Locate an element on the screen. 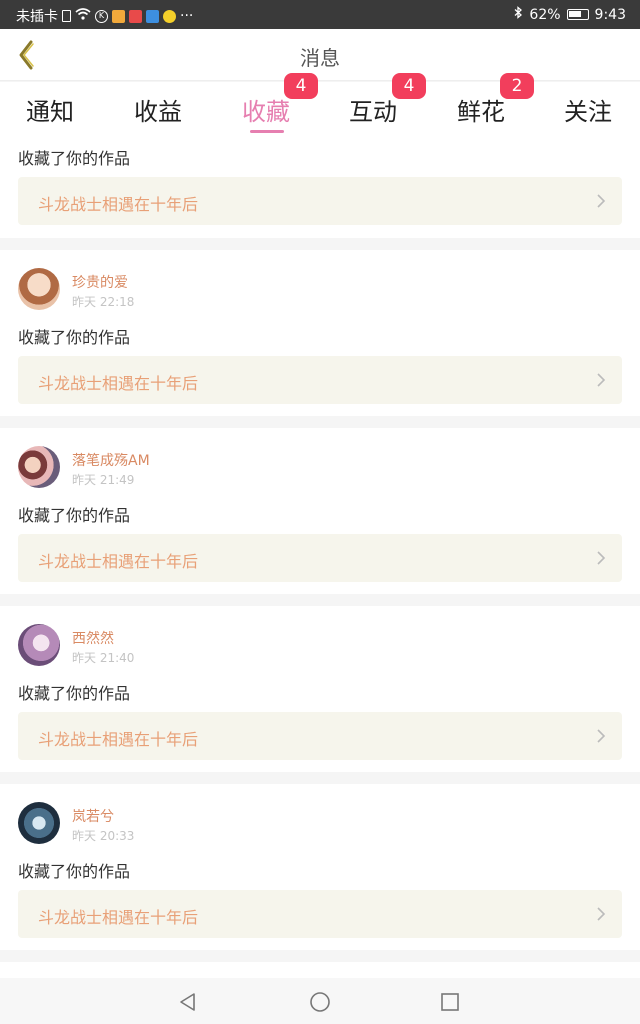 Image resolution: width=640 pixels, height=1024 pixels. list-item: 收藏了你的作品 斗龙战士相遇在十年后 is located at coordinates (320, 187).